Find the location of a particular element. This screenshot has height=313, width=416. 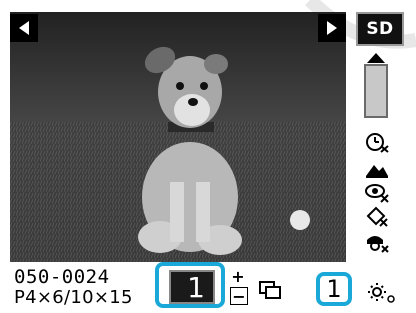

rotate-icon is located at coordinates (377, 216).